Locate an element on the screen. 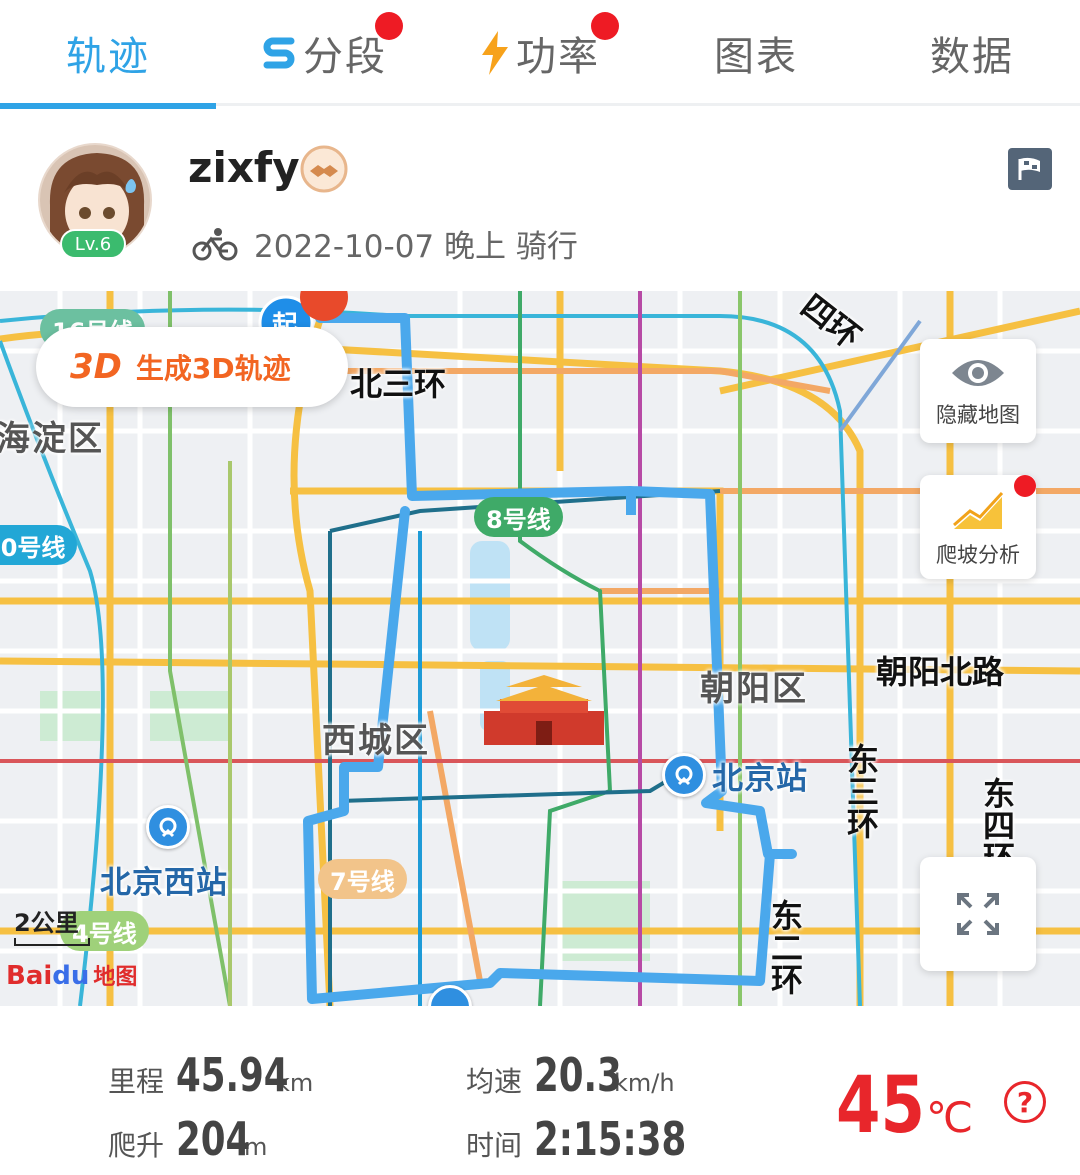 Image resolution: width=1080 pixels, height=1175 pixels. stat-label: 里程 is located at coordinates (136, 1081).